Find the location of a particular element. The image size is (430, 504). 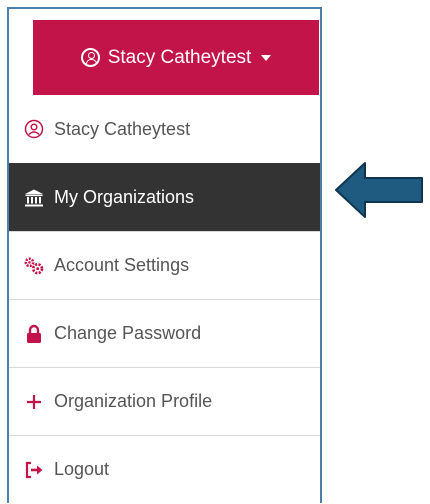

menu-item-organization-profile: Organization Profile is located at coordinates (164, 401).